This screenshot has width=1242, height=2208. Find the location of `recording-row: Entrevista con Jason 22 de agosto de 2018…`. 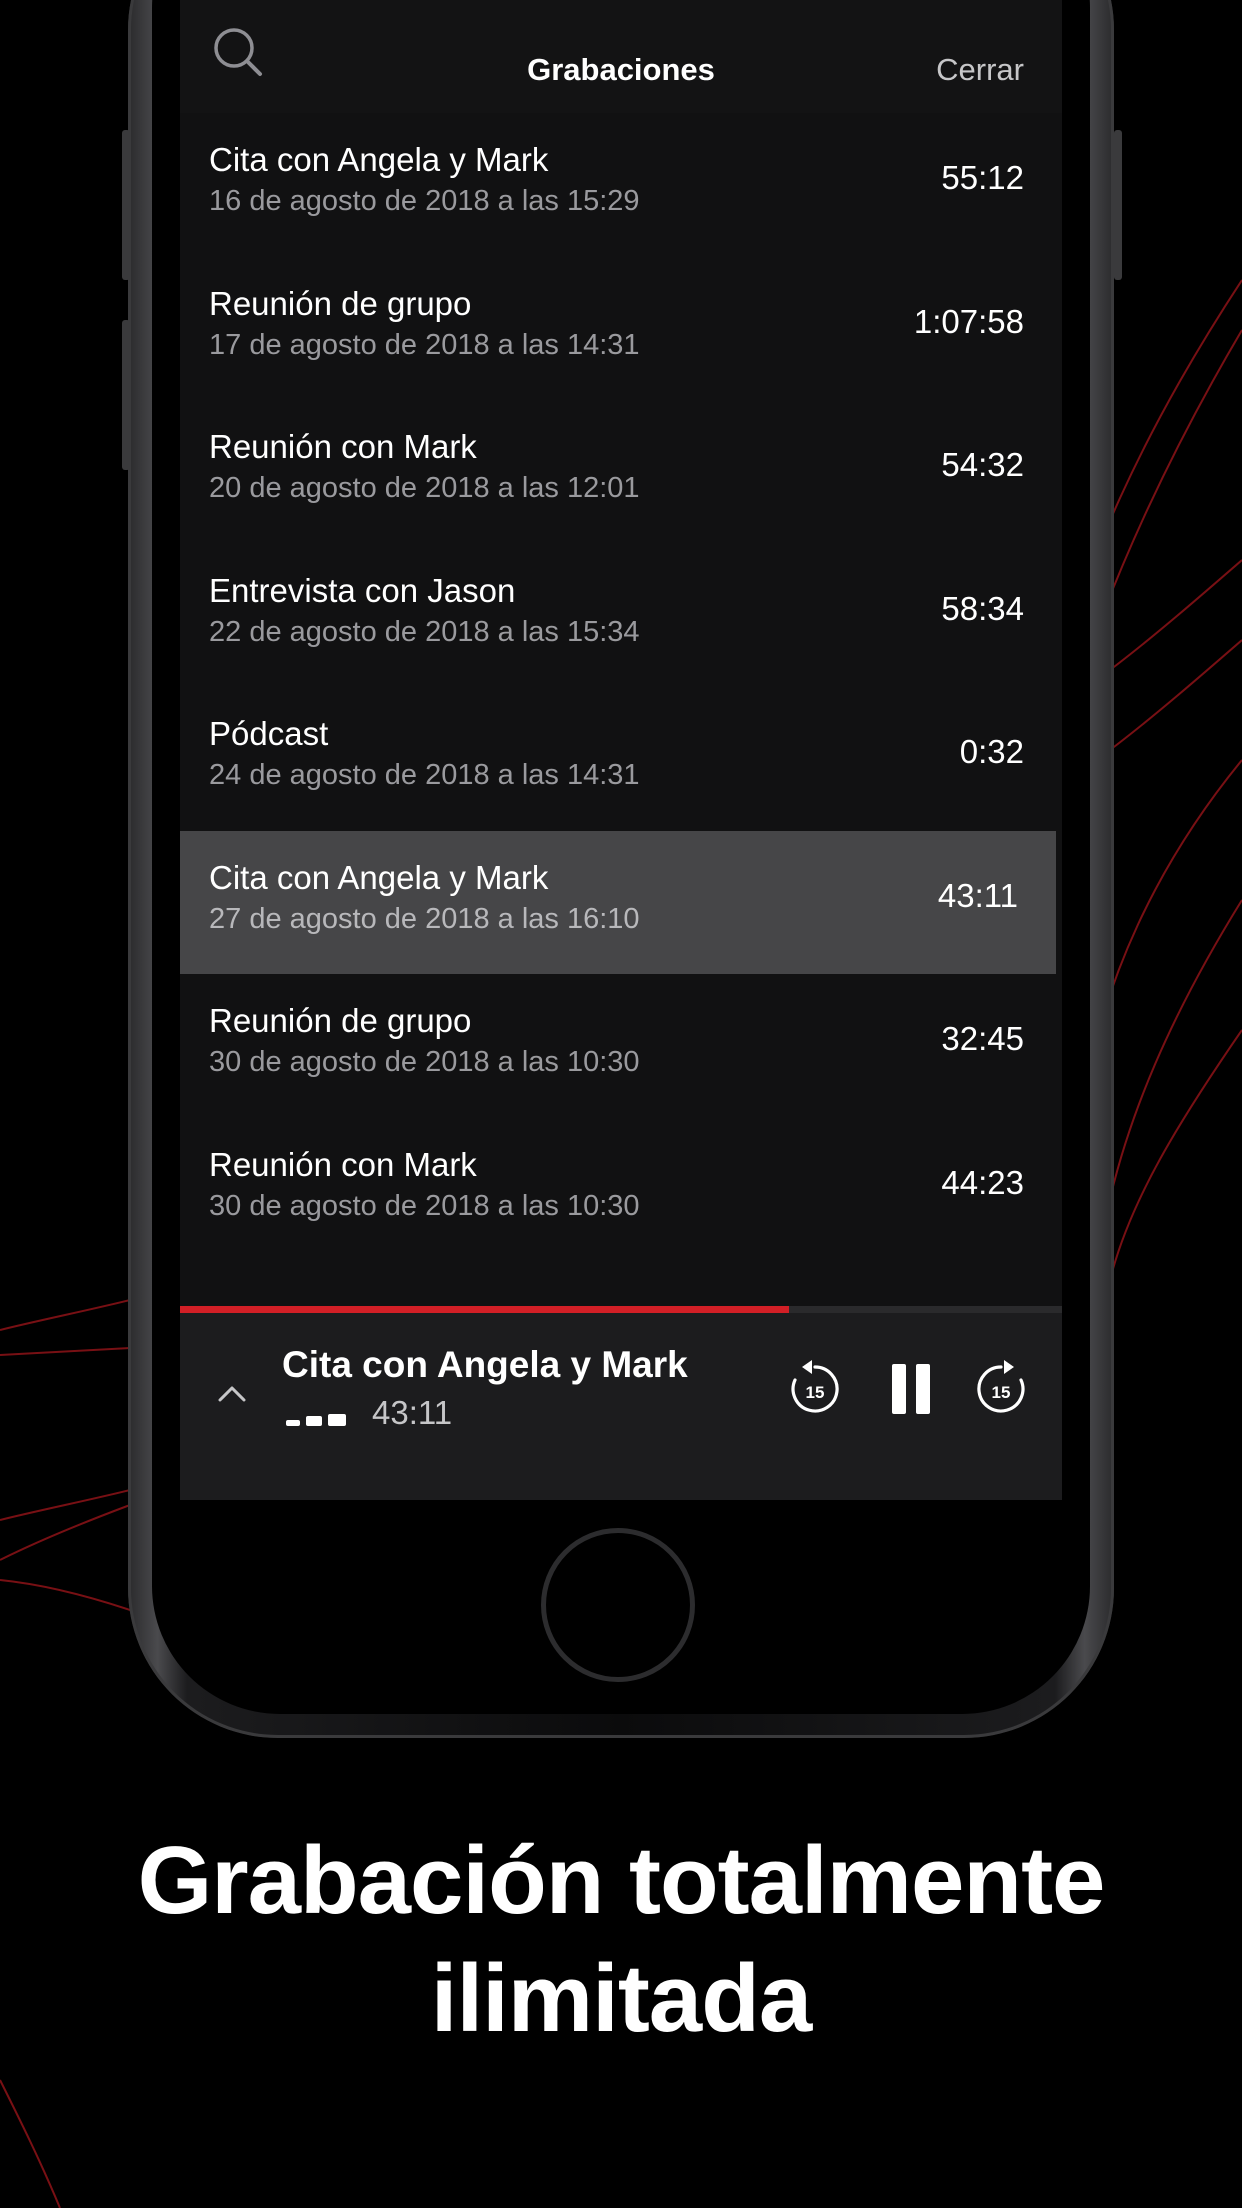

recording-row: Entrevista con Jason 22 de agosto de 2018… is located at coordinates (621, 616).